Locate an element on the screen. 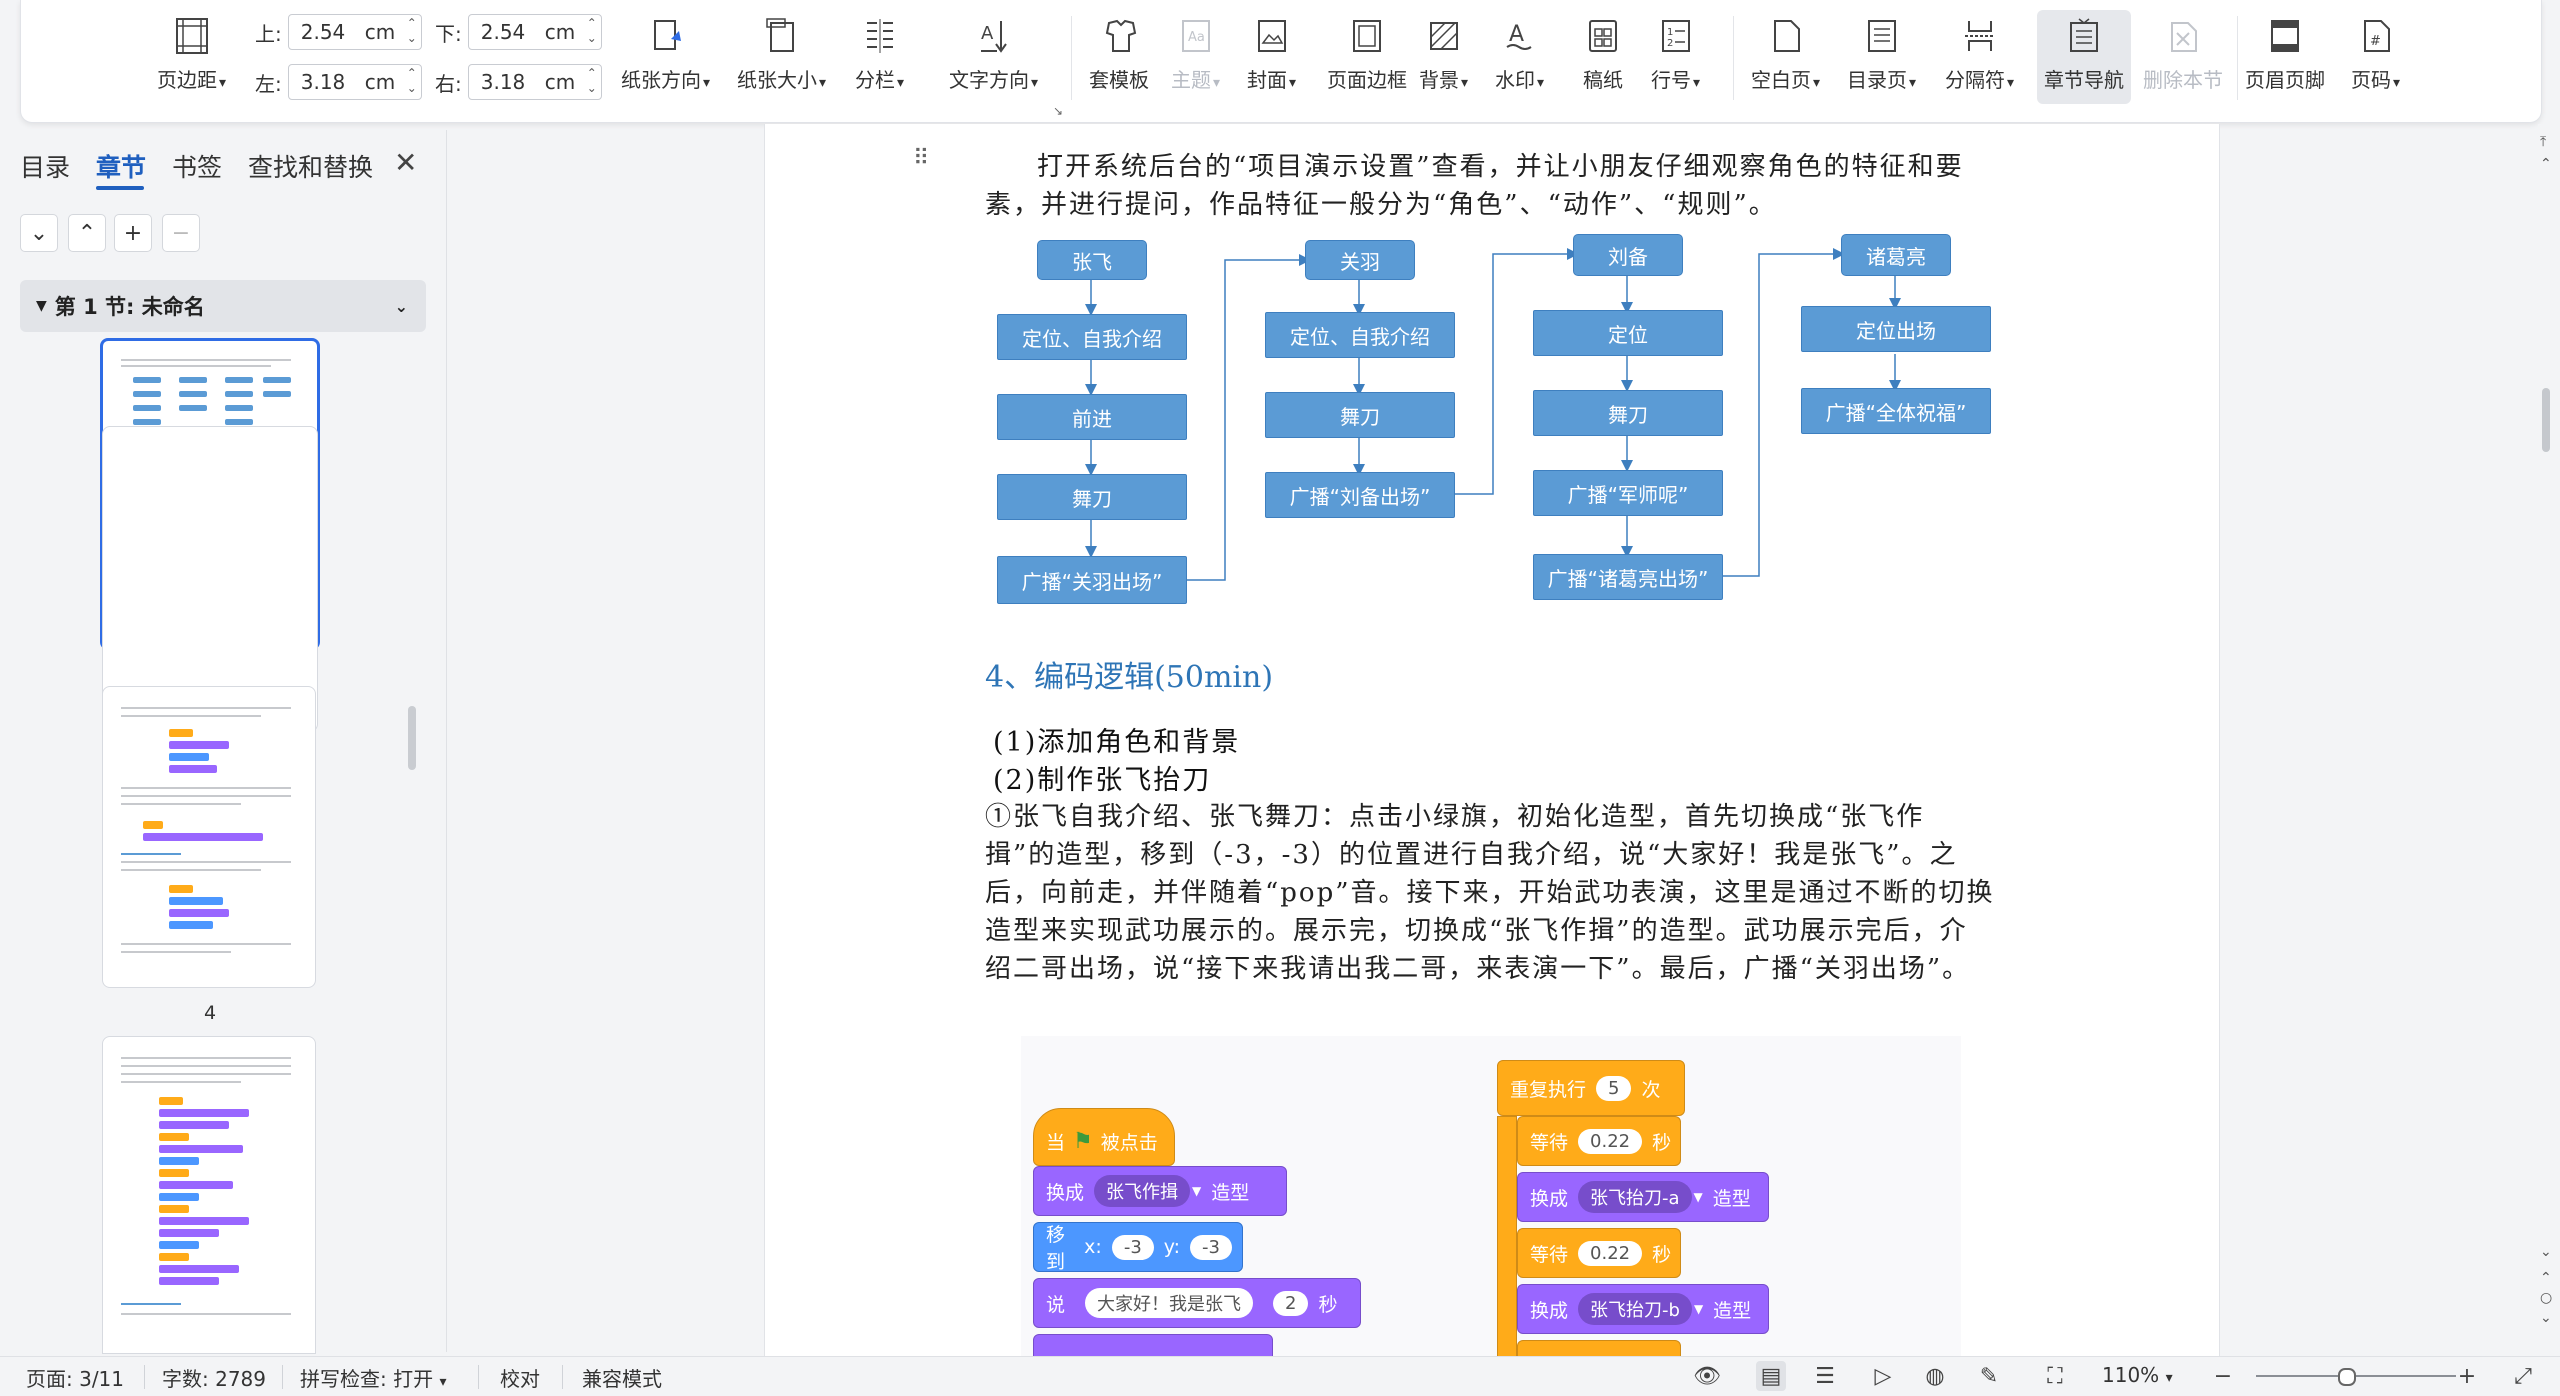 This screenshot has width=2560, height=1396. page-number-icon: # is located at coordinates (2376, 36).